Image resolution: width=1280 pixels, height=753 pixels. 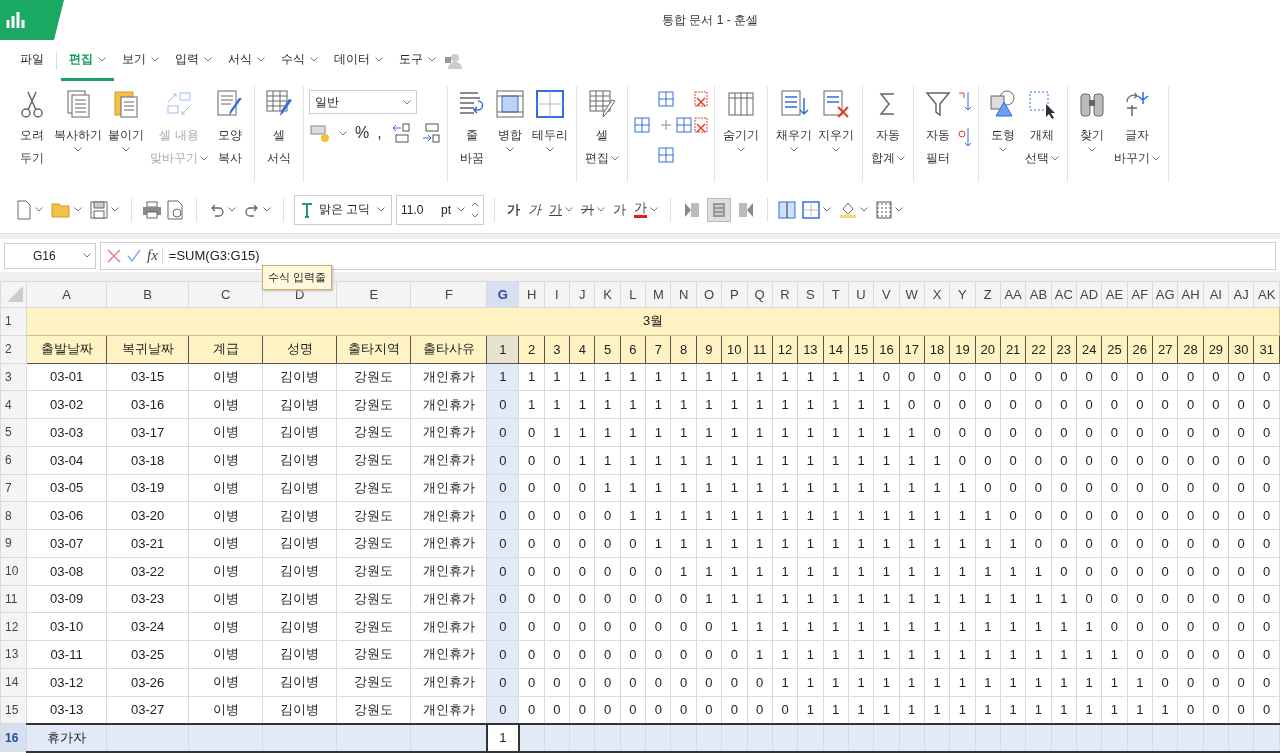 I want to click on row-header: 5, so click(x=13, y=432).